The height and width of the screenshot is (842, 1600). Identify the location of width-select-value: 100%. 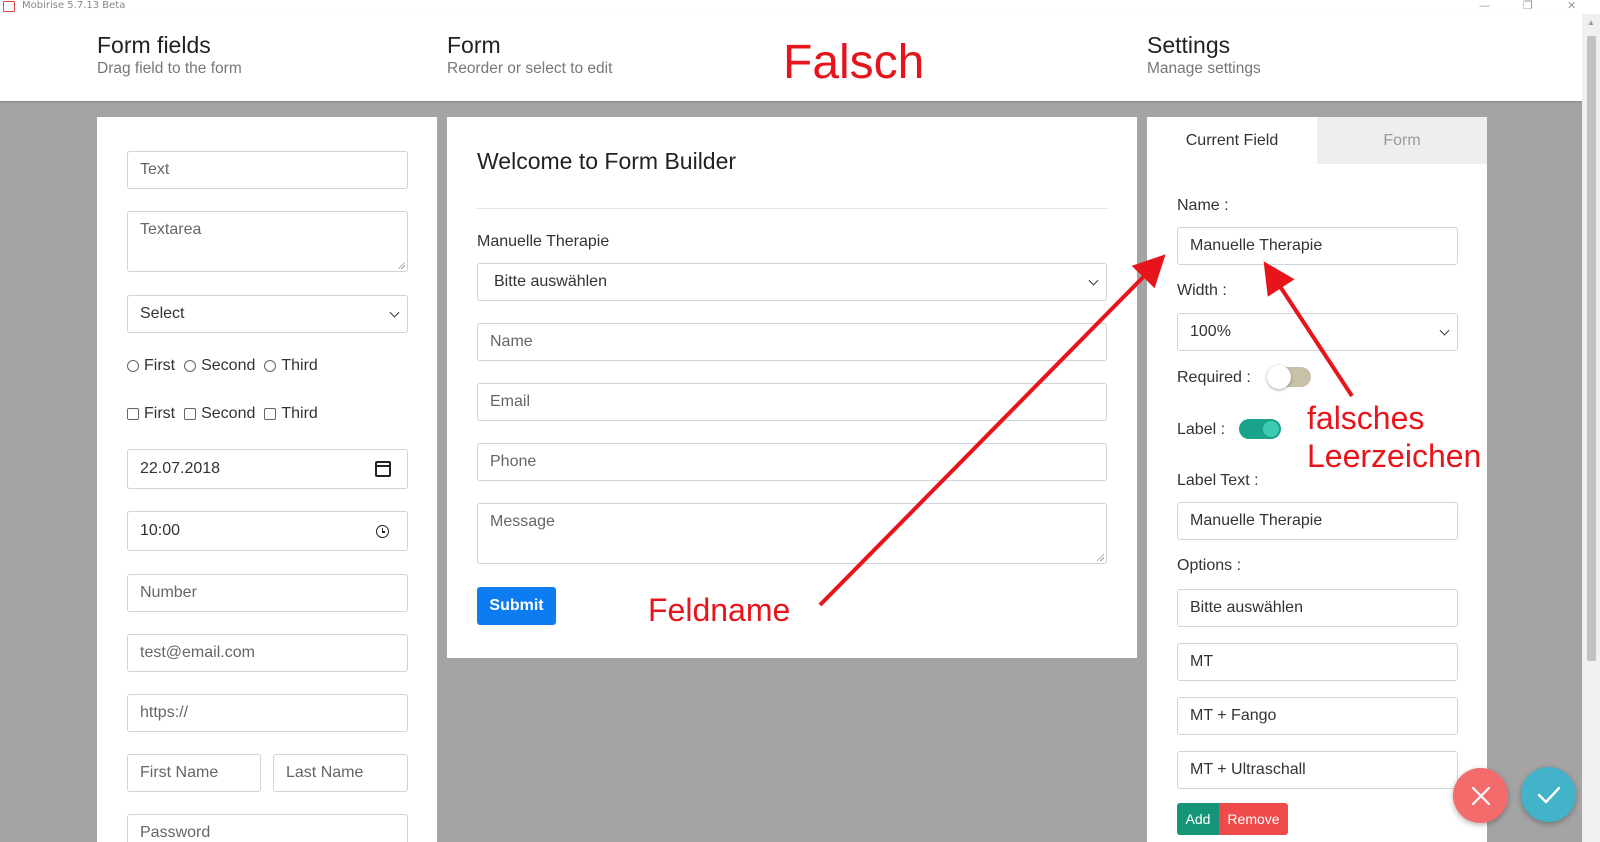
(1210, 331).